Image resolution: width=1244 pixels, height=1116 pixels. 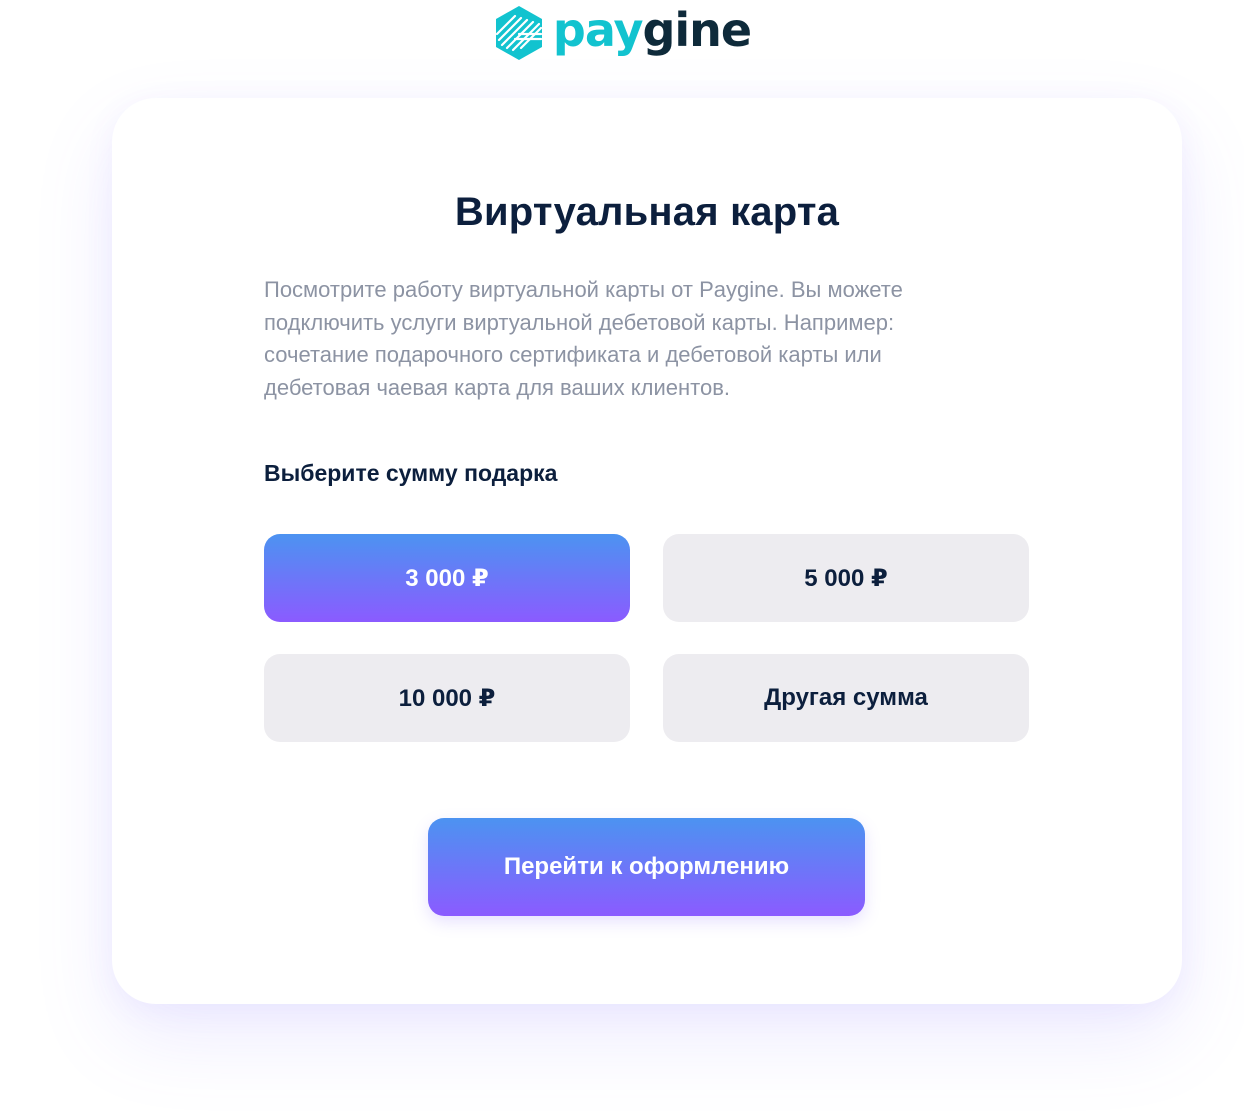 I want to click on amount-option-3000: 3 000 ₽, so click(x=447, y=578).